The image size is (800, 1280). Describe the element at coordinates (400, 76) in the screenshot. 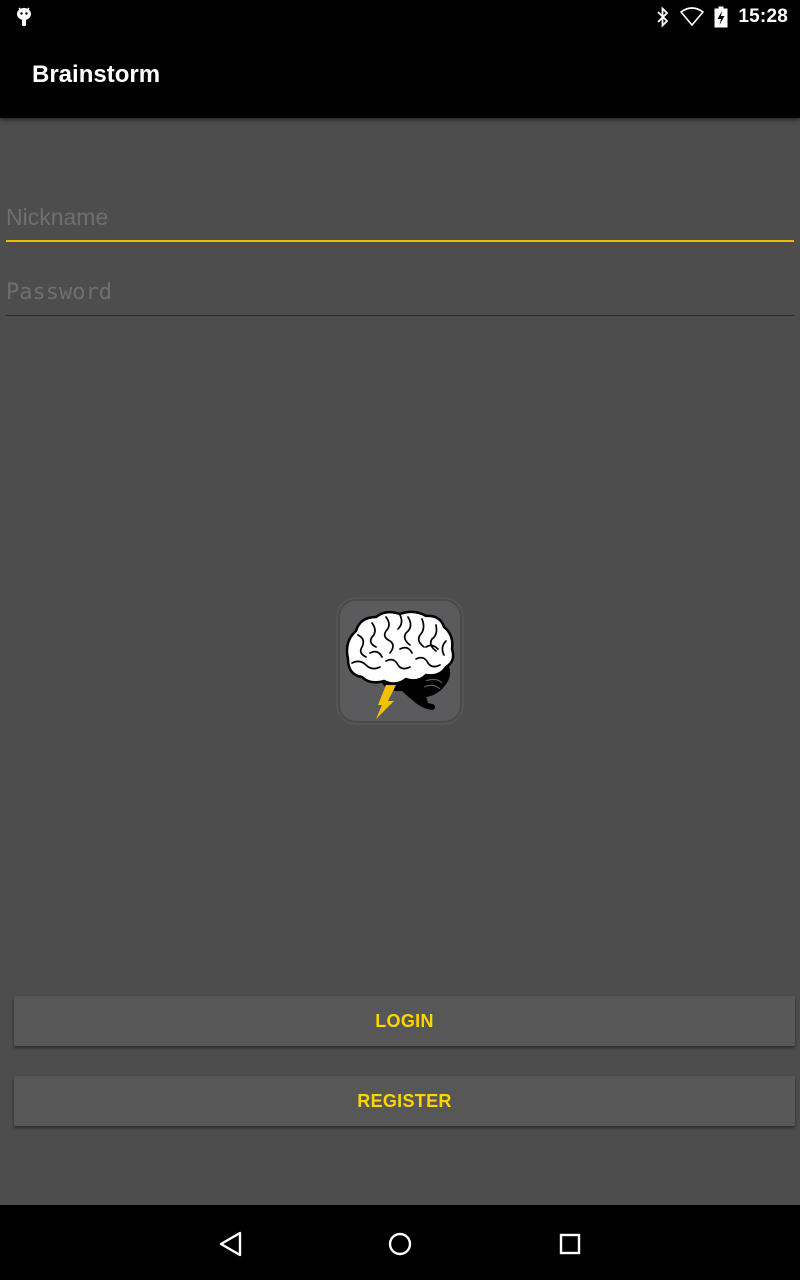

I see `app-bar: Brainstorm` at that location.